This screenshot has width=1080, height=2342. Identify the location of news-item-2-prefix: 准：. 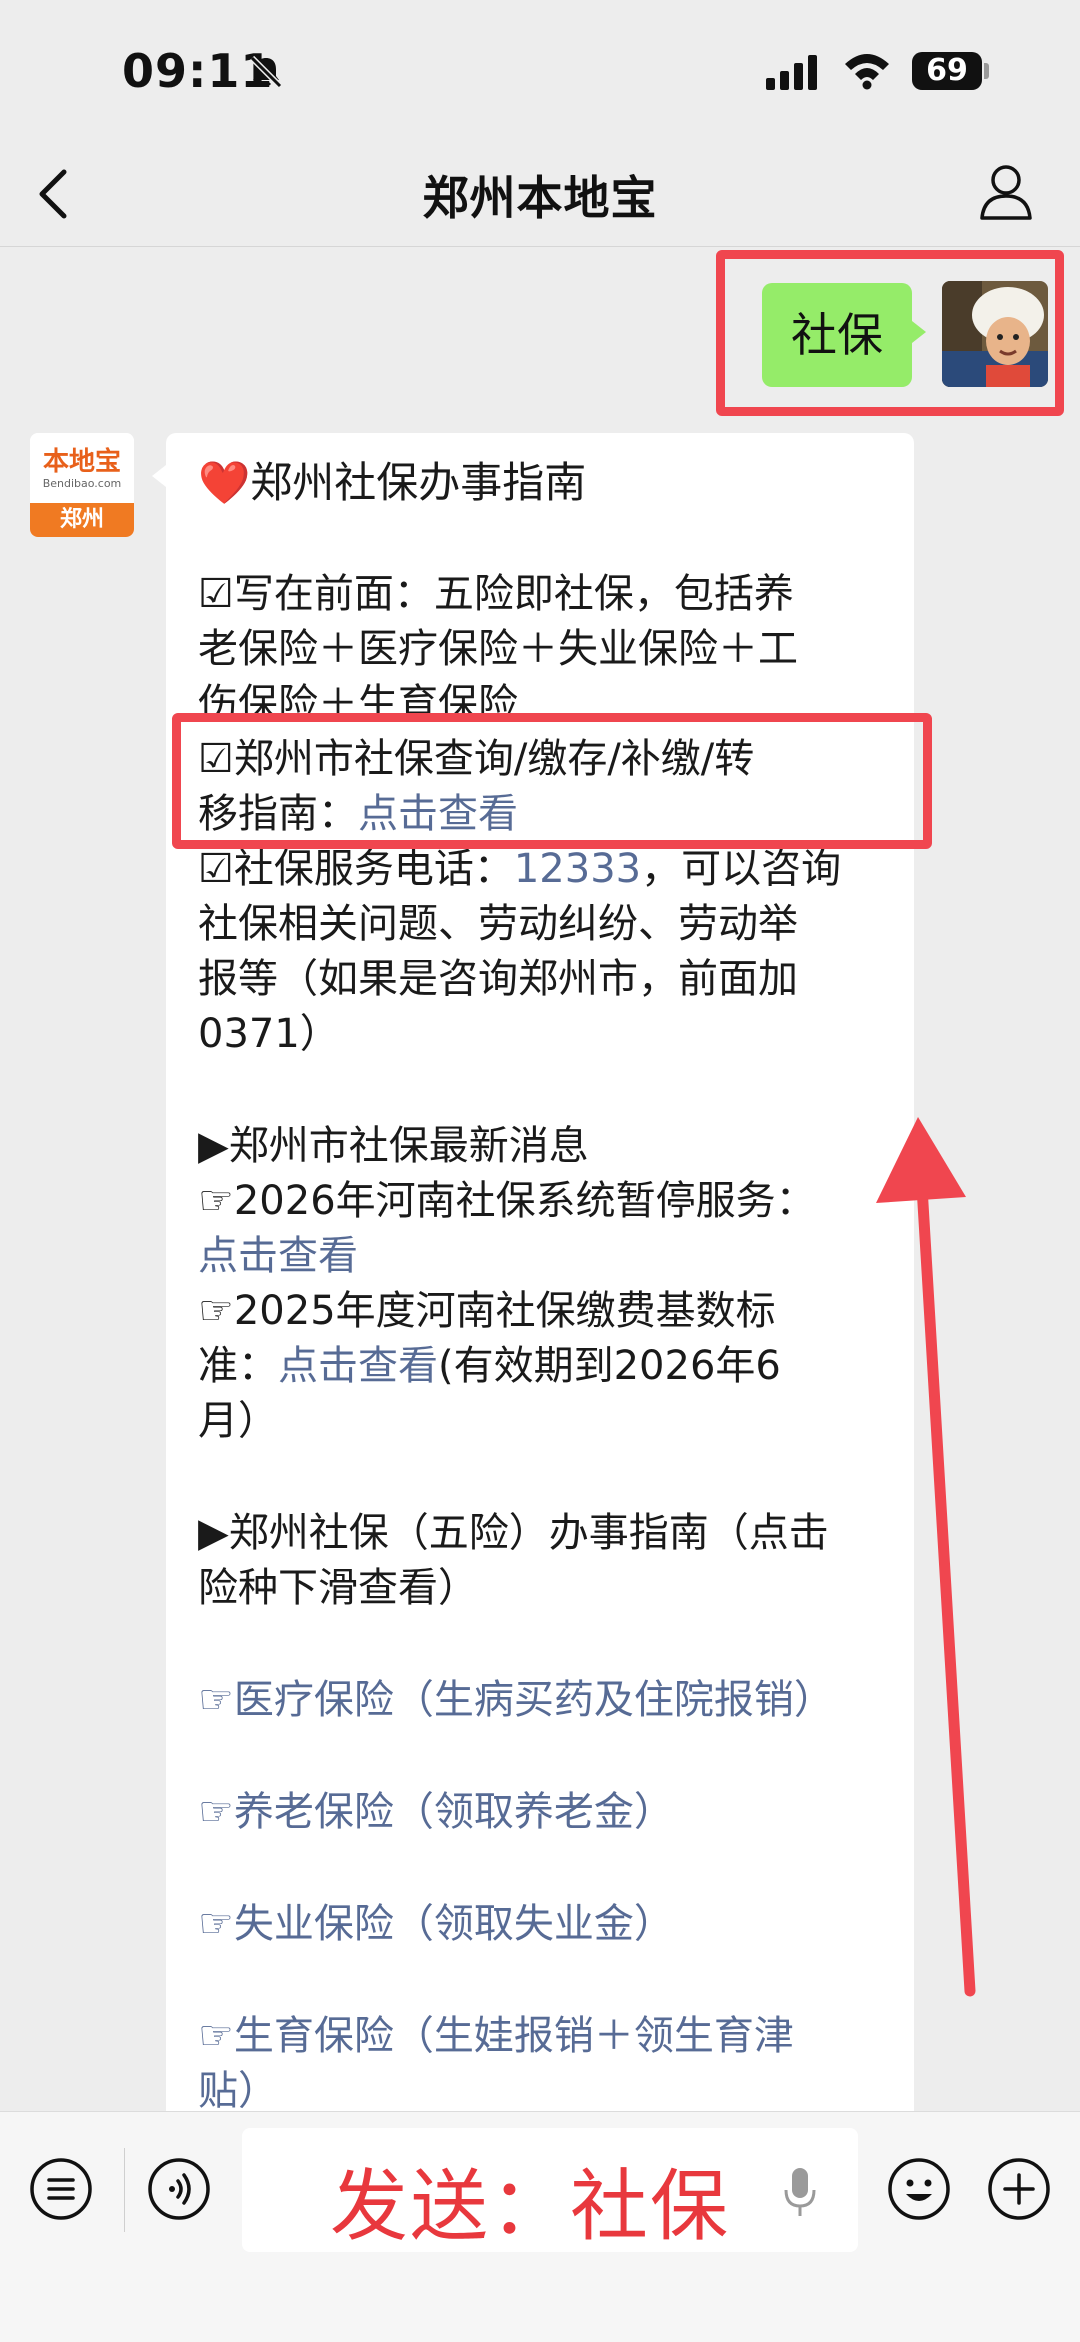
(238, 1366).